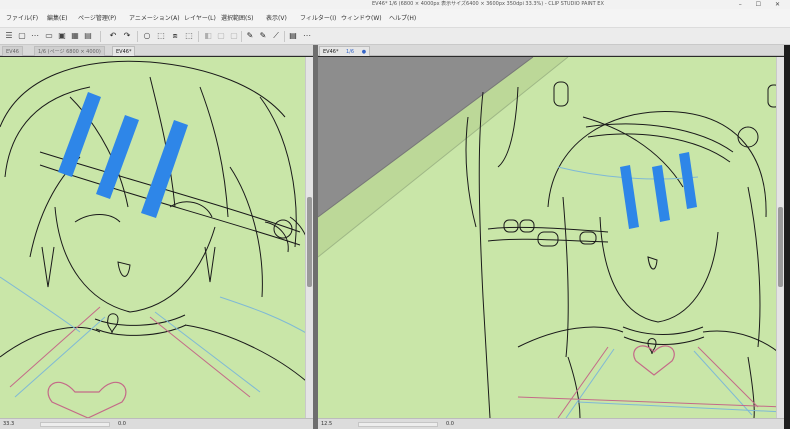 This screenshot has height=429, width=790. I want to click on menu-file: ファイル(F), so click(22, 18).